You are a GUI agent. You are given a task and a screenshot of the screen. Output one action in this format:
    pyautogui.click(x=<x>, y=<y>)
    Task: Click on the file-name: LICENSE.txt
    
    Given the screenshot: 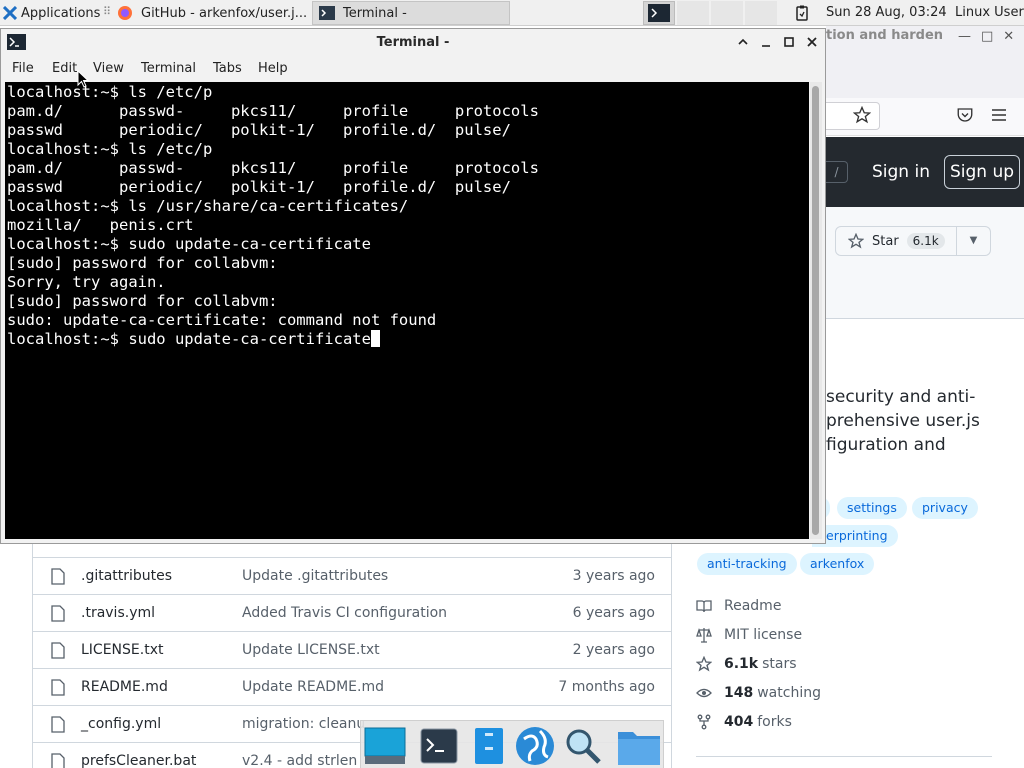 What is the action you would take?
    pyautogui.click(x=122, y=650)
    